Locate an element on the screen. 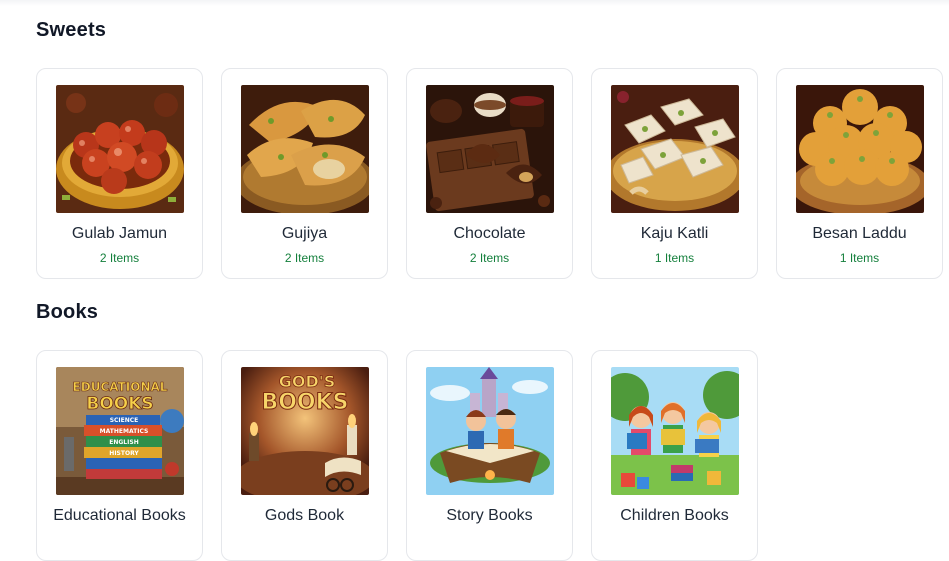 The image size is (949, 561). art-text: GOD'S is located at coordinates (307, 381).